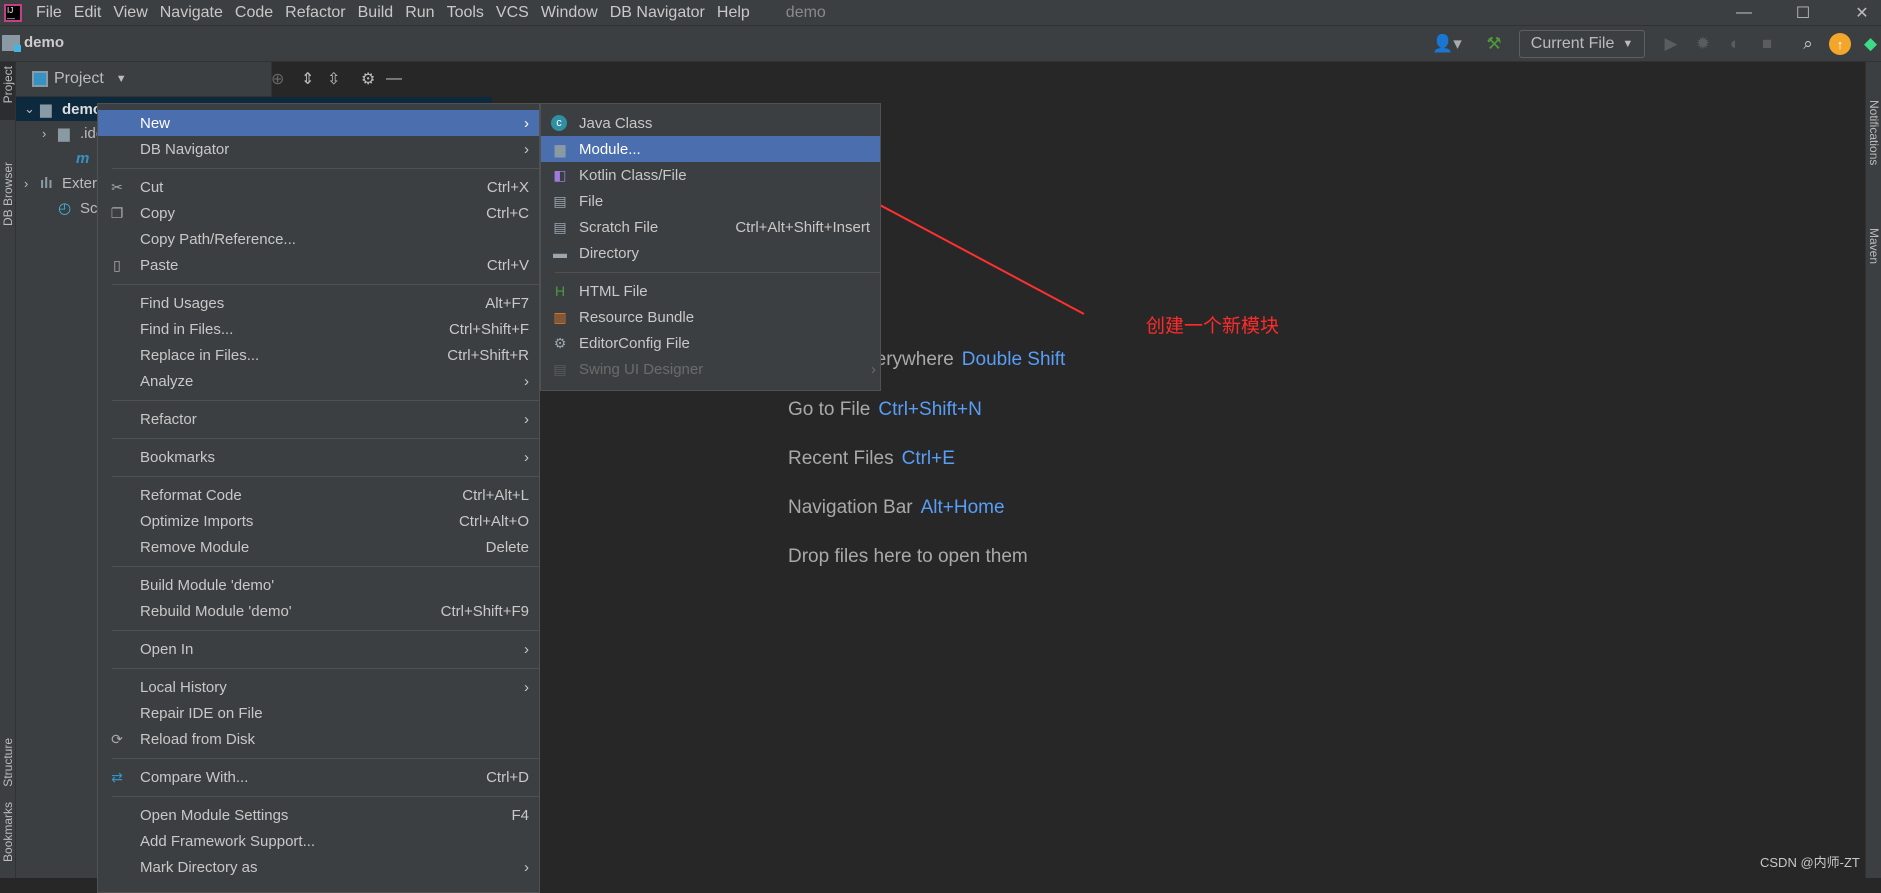 The image size is (1881, 893). What do you see at coordinates (710, 253) in the screenshot?
I see `menu-item-directory: ▬ Directory` at bounding box center [710, 253].